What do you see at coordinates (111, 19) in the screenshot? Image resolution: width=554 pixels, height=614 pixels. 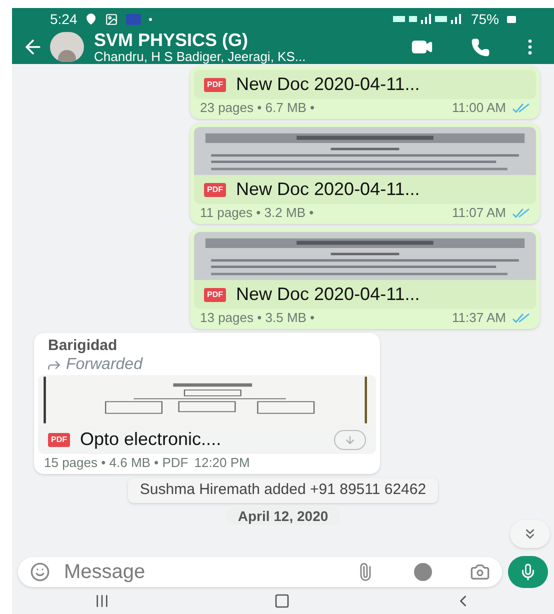 I see `gallery-icon` at bounding box center [111, 19].